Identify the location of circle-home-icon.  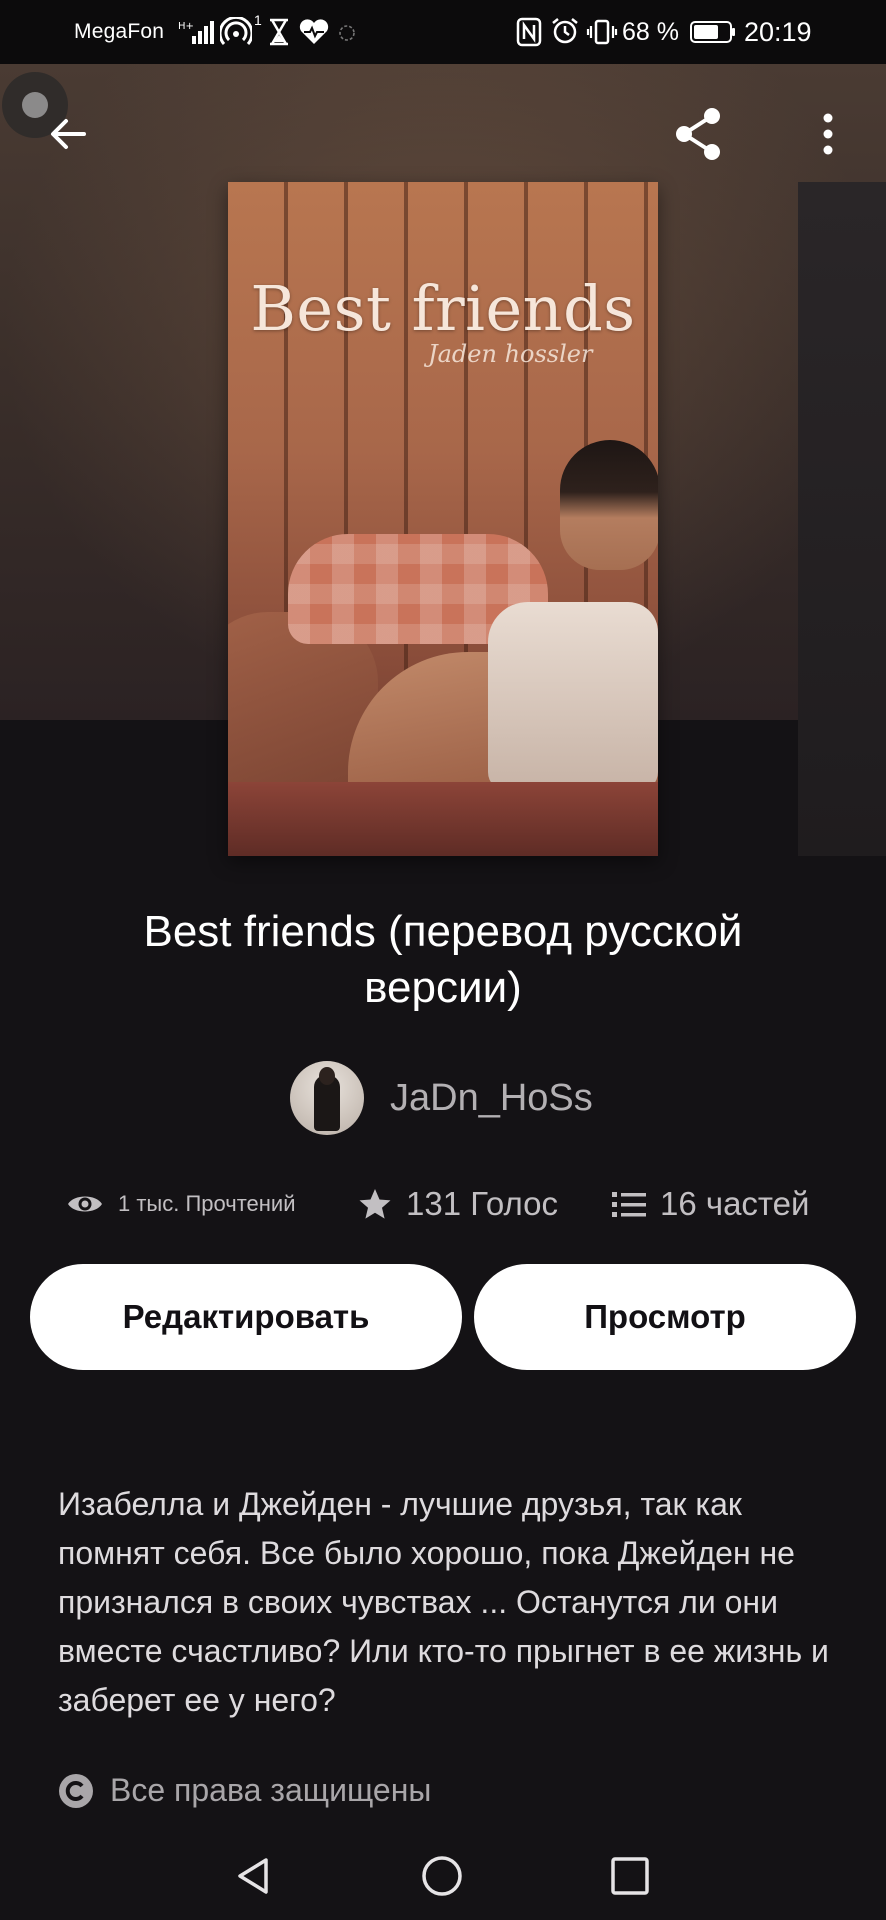
(442, 1876).